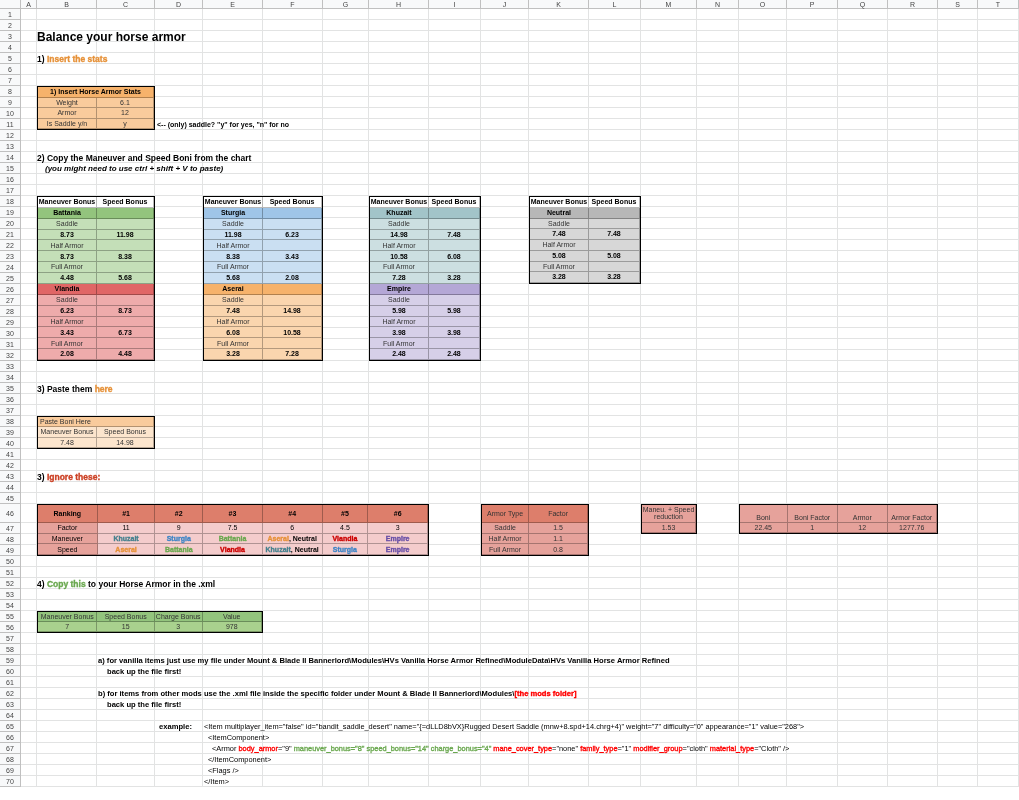 This screenshot has height=800, width=1019. I want to click on section-heading: 3) Ignore these:, so click(69, 476).